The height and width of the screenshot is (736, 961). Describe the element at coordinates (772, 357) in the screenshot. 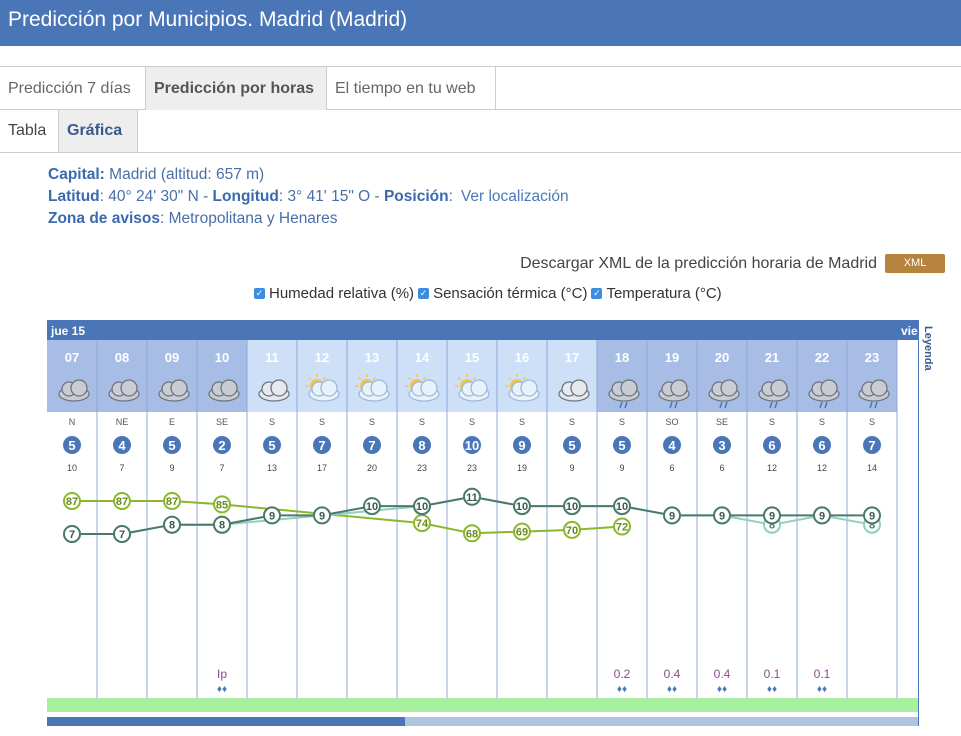

I see `hour-label: 21` at that location.